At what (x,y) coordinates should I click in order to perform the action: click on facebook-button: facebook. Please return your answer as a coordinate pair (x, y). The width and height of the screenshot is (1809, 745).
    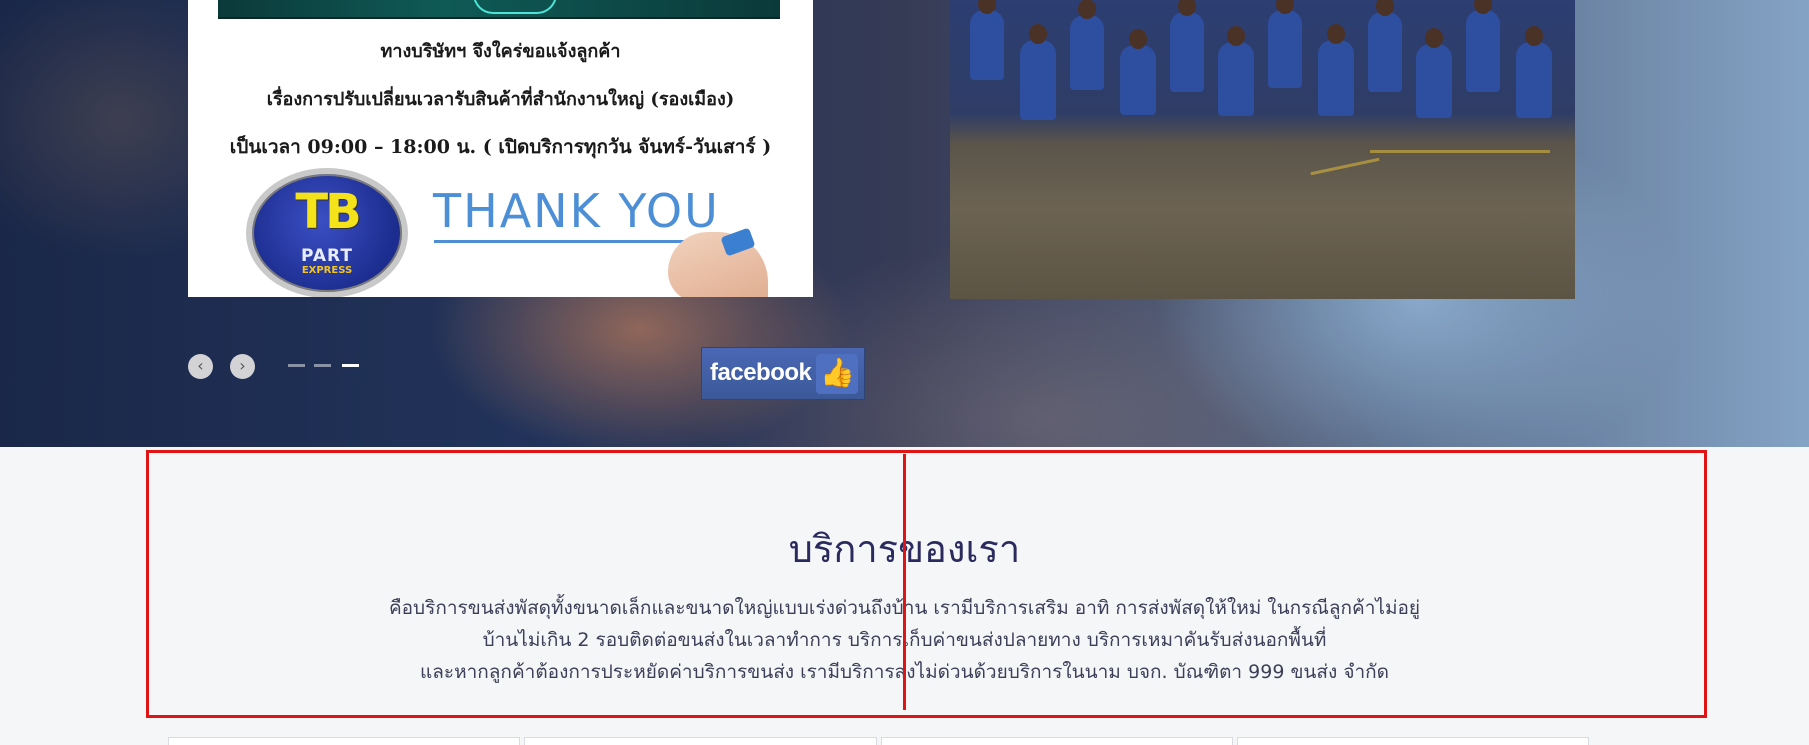
    Looking at the image, I should click on (783, 373).